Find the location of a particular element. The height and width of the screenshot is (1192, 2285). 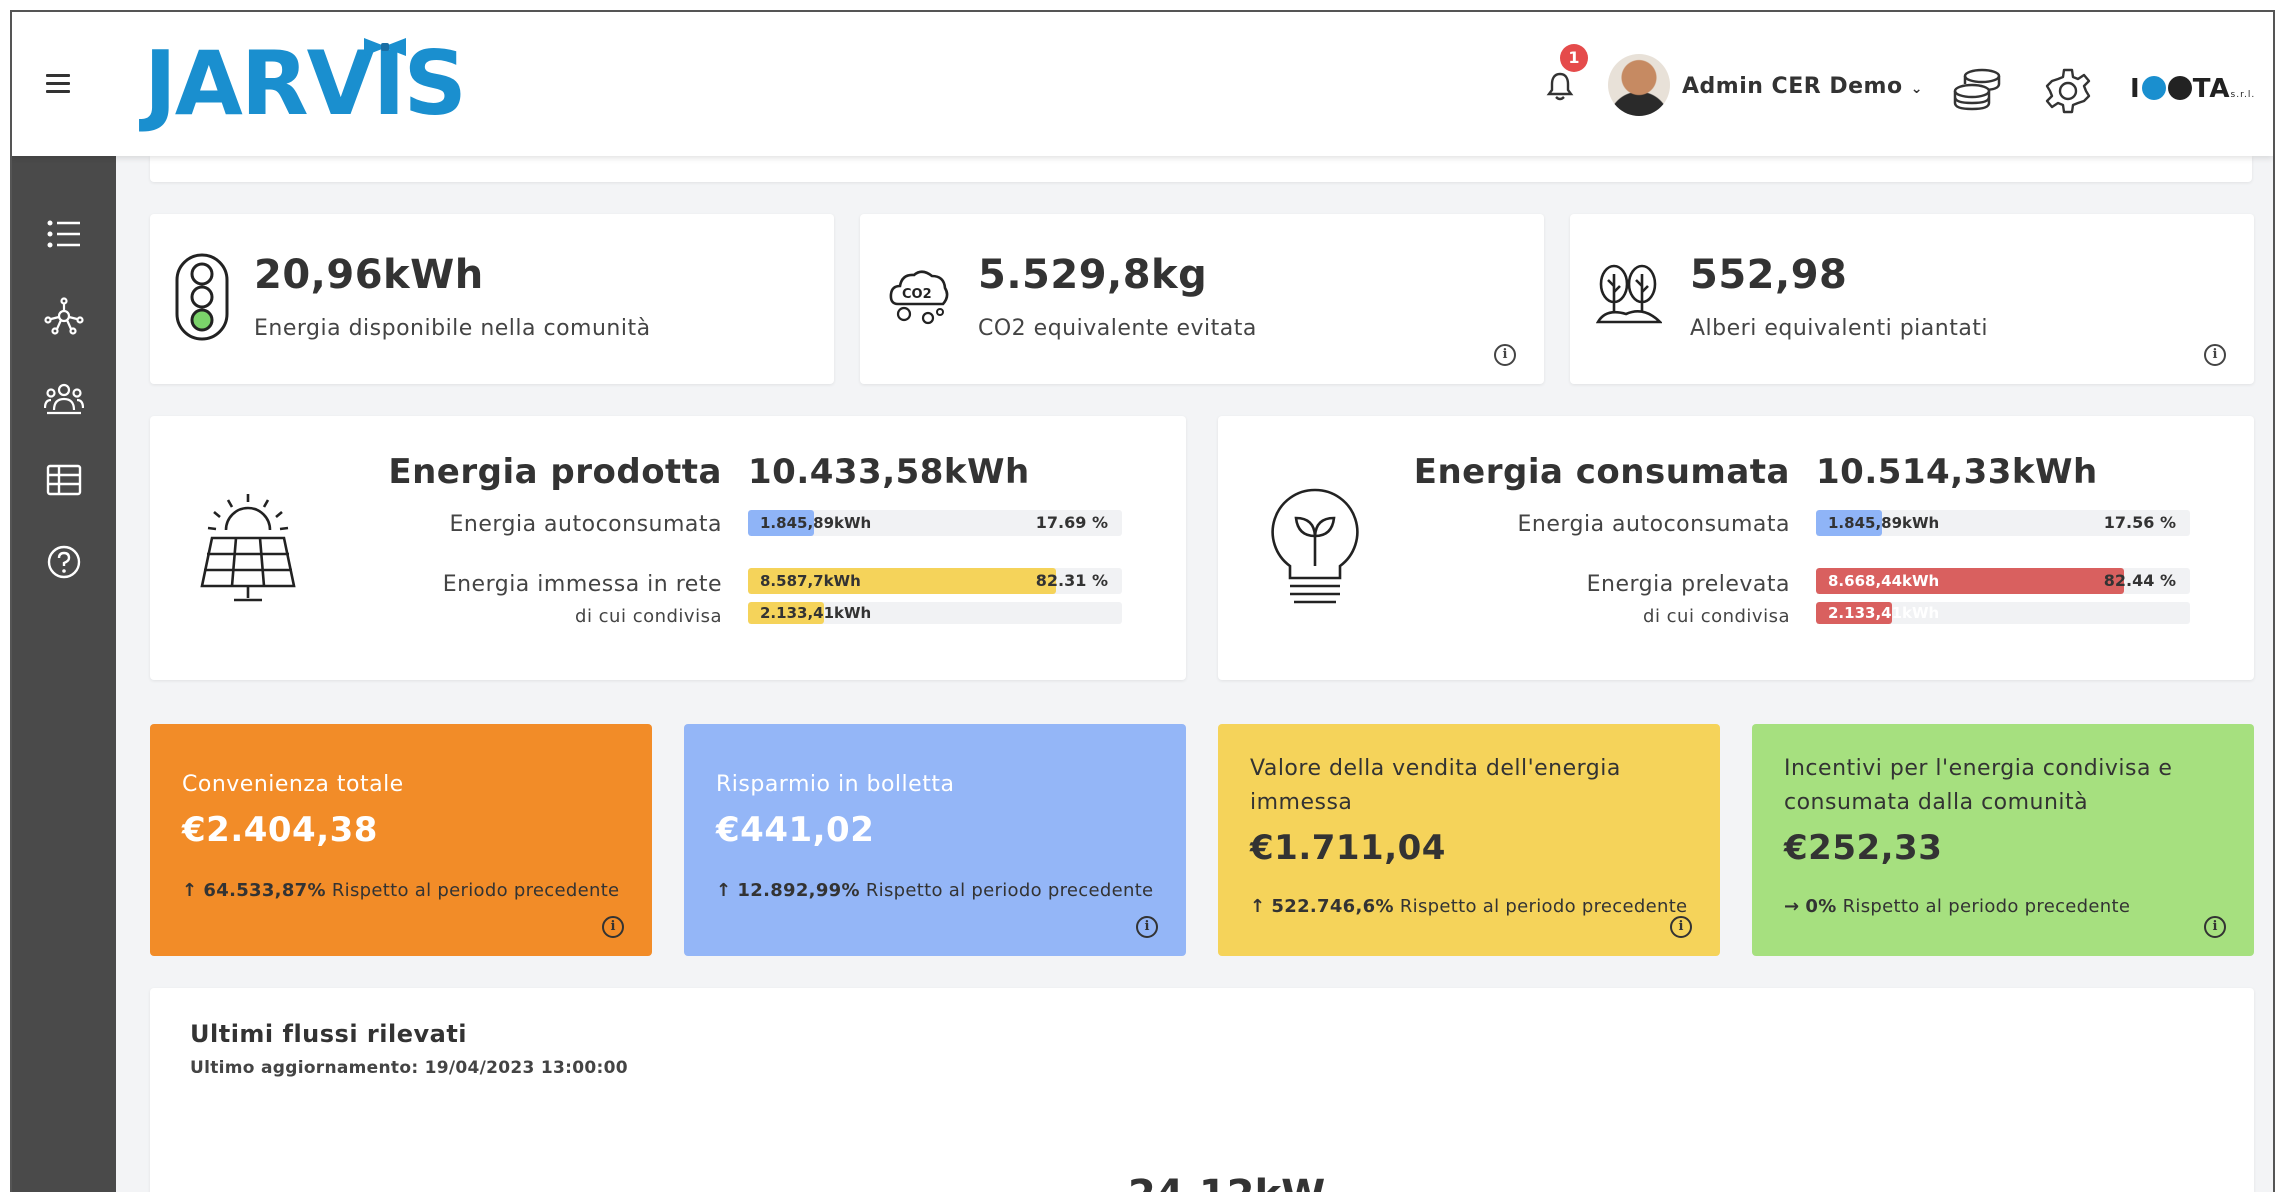

produced-shared-value: 2.133,41kWh is located at coordinates (816, 613).